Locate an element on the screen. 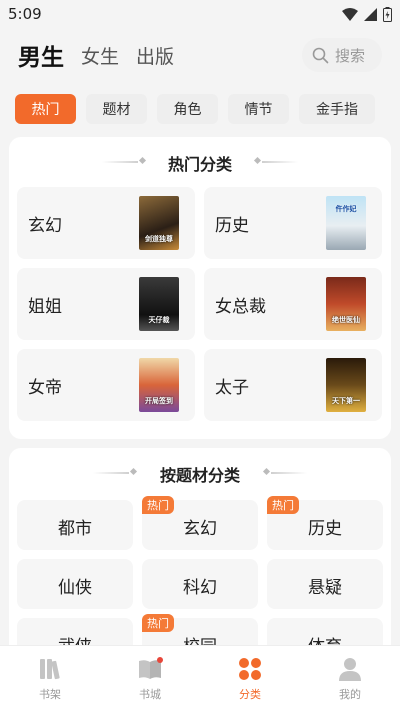 This screenshot has height=712, width=400. topic-item-urban: 都市 is located at coordinates (75, 525).